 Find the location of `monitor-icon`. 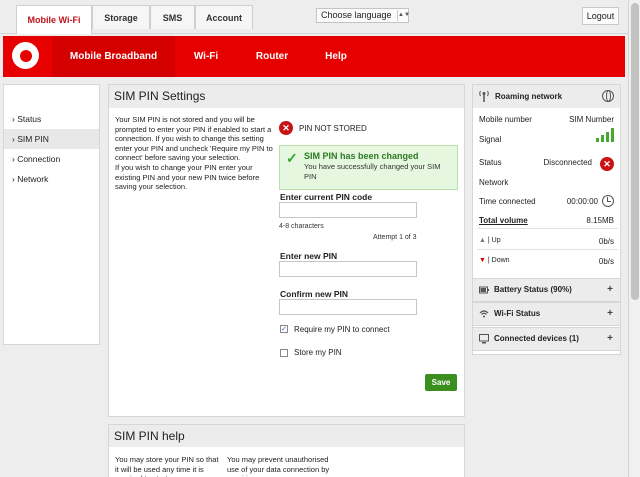

monitor-icon is located at coordinates (484, 339).